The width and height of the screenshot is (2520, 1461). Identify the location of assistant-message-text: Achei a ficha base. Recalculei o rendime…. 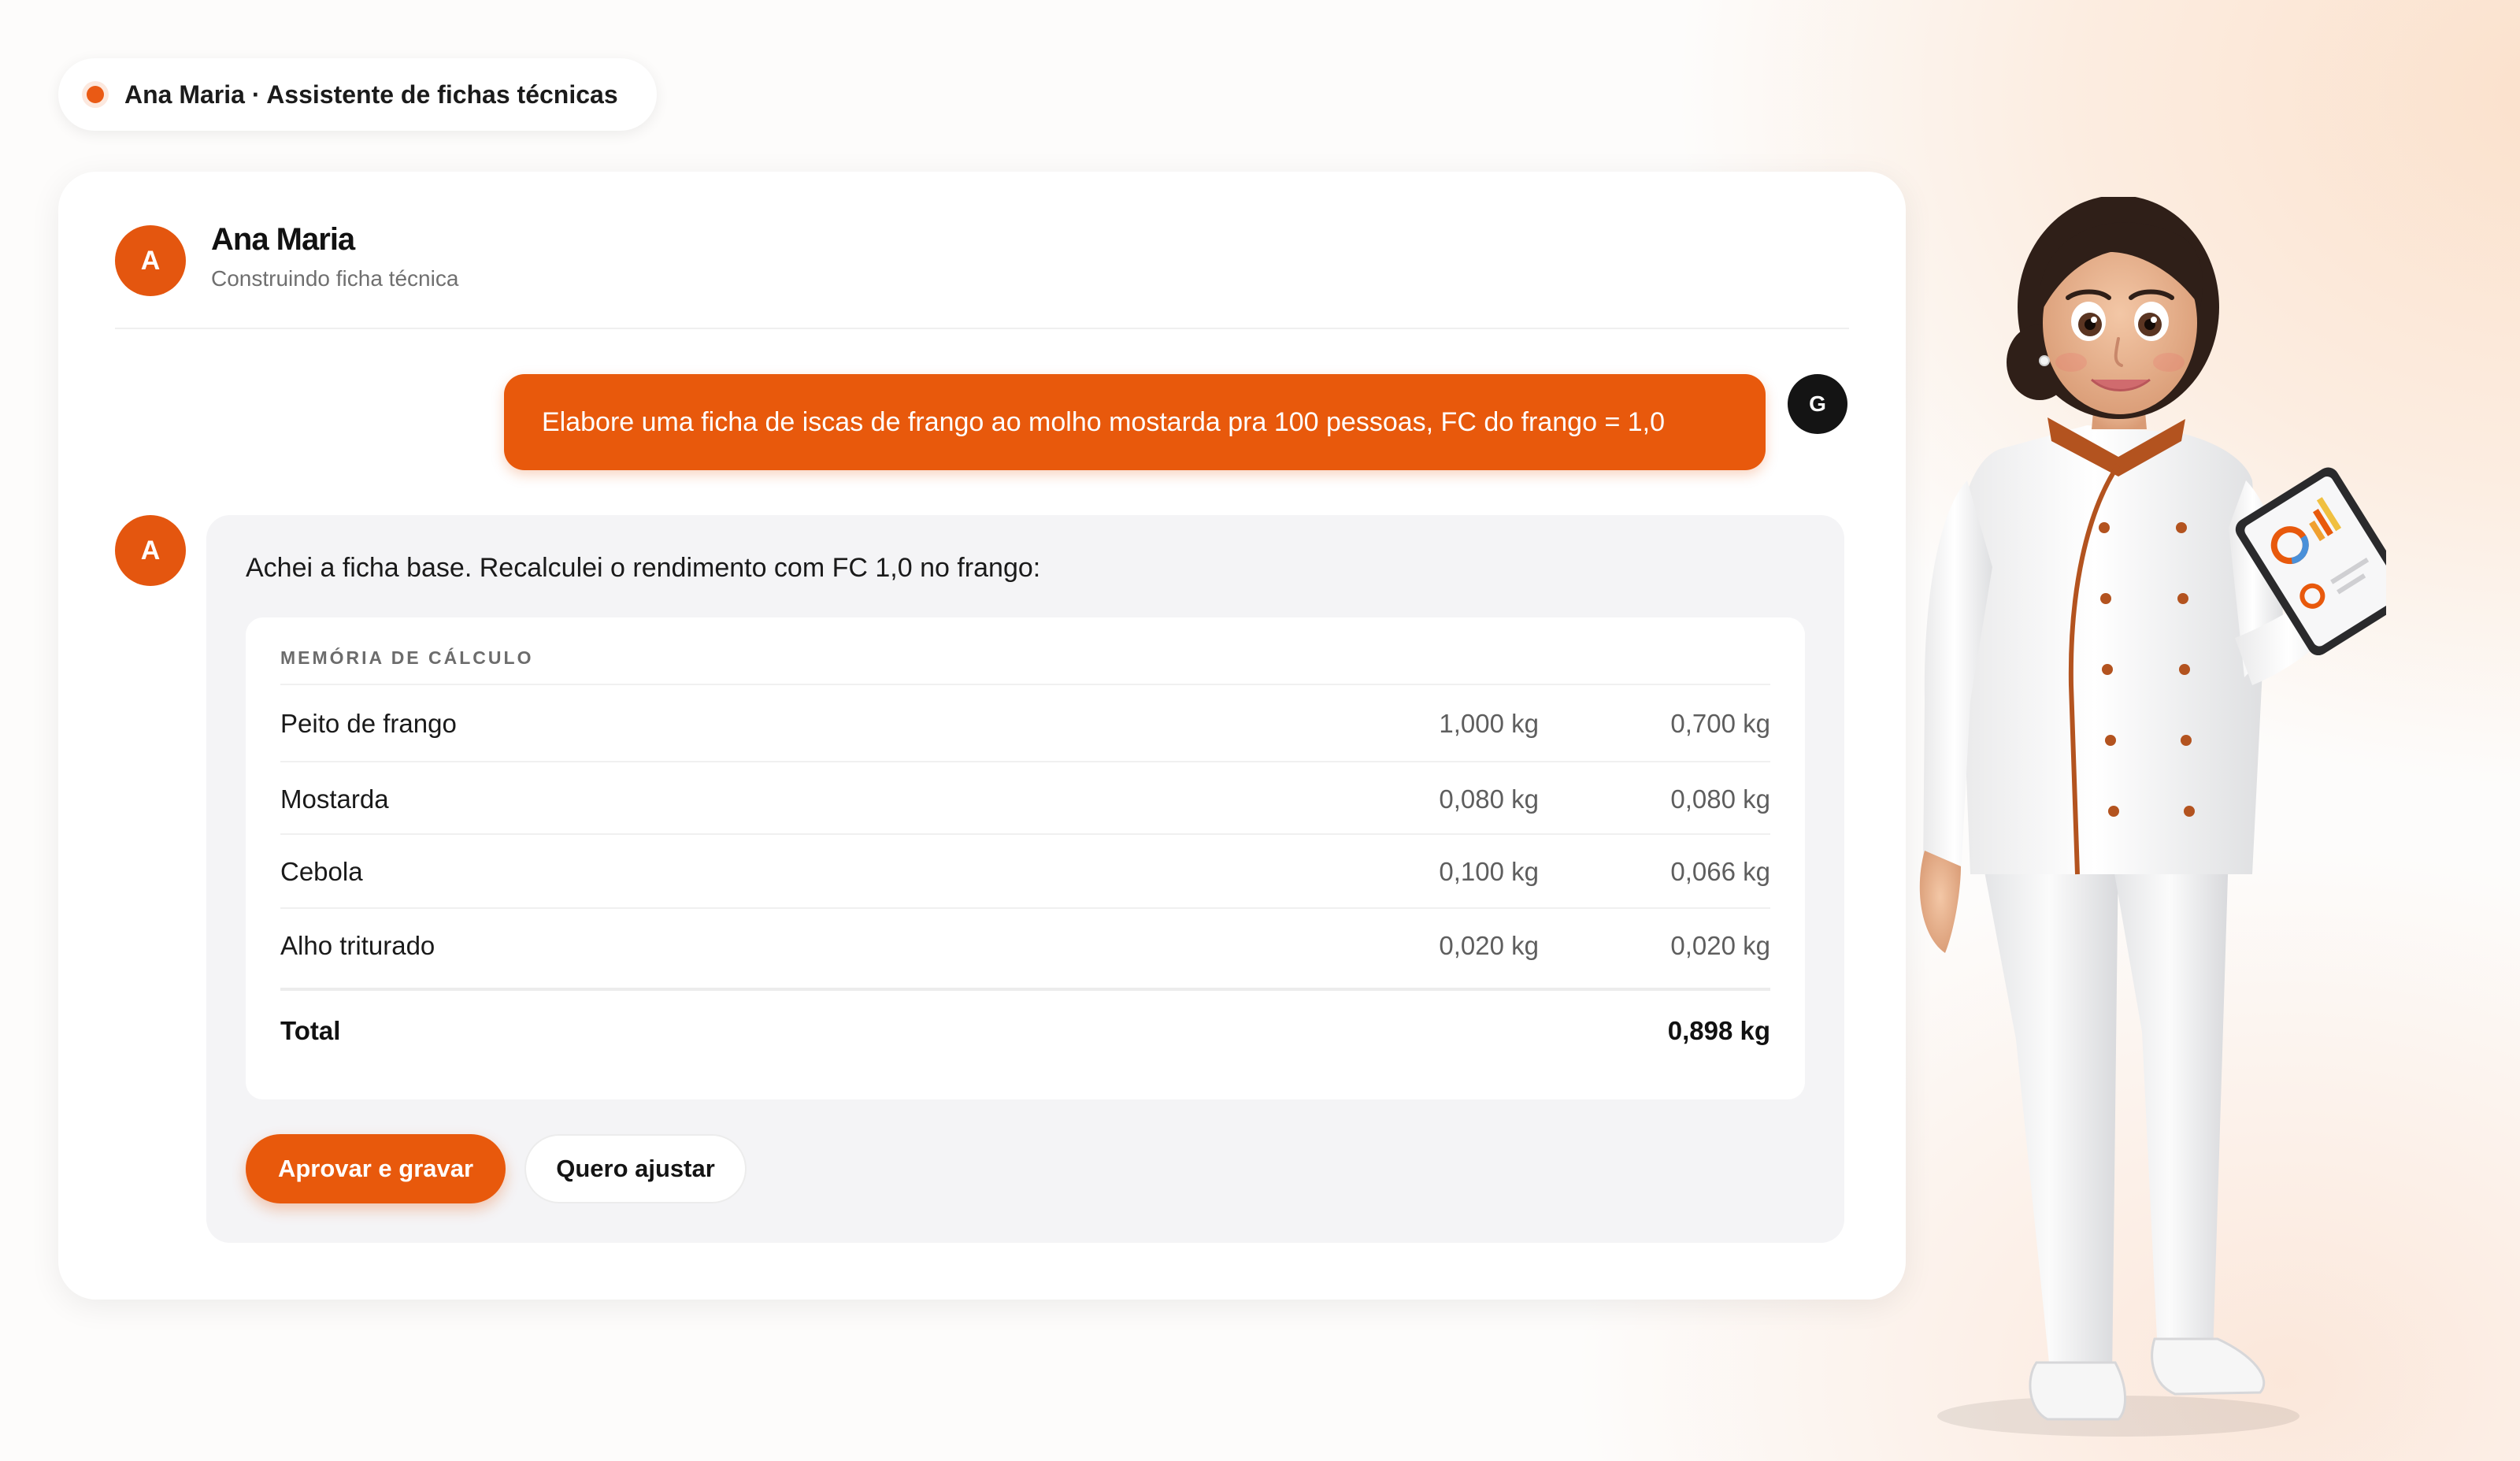
(643, 568).